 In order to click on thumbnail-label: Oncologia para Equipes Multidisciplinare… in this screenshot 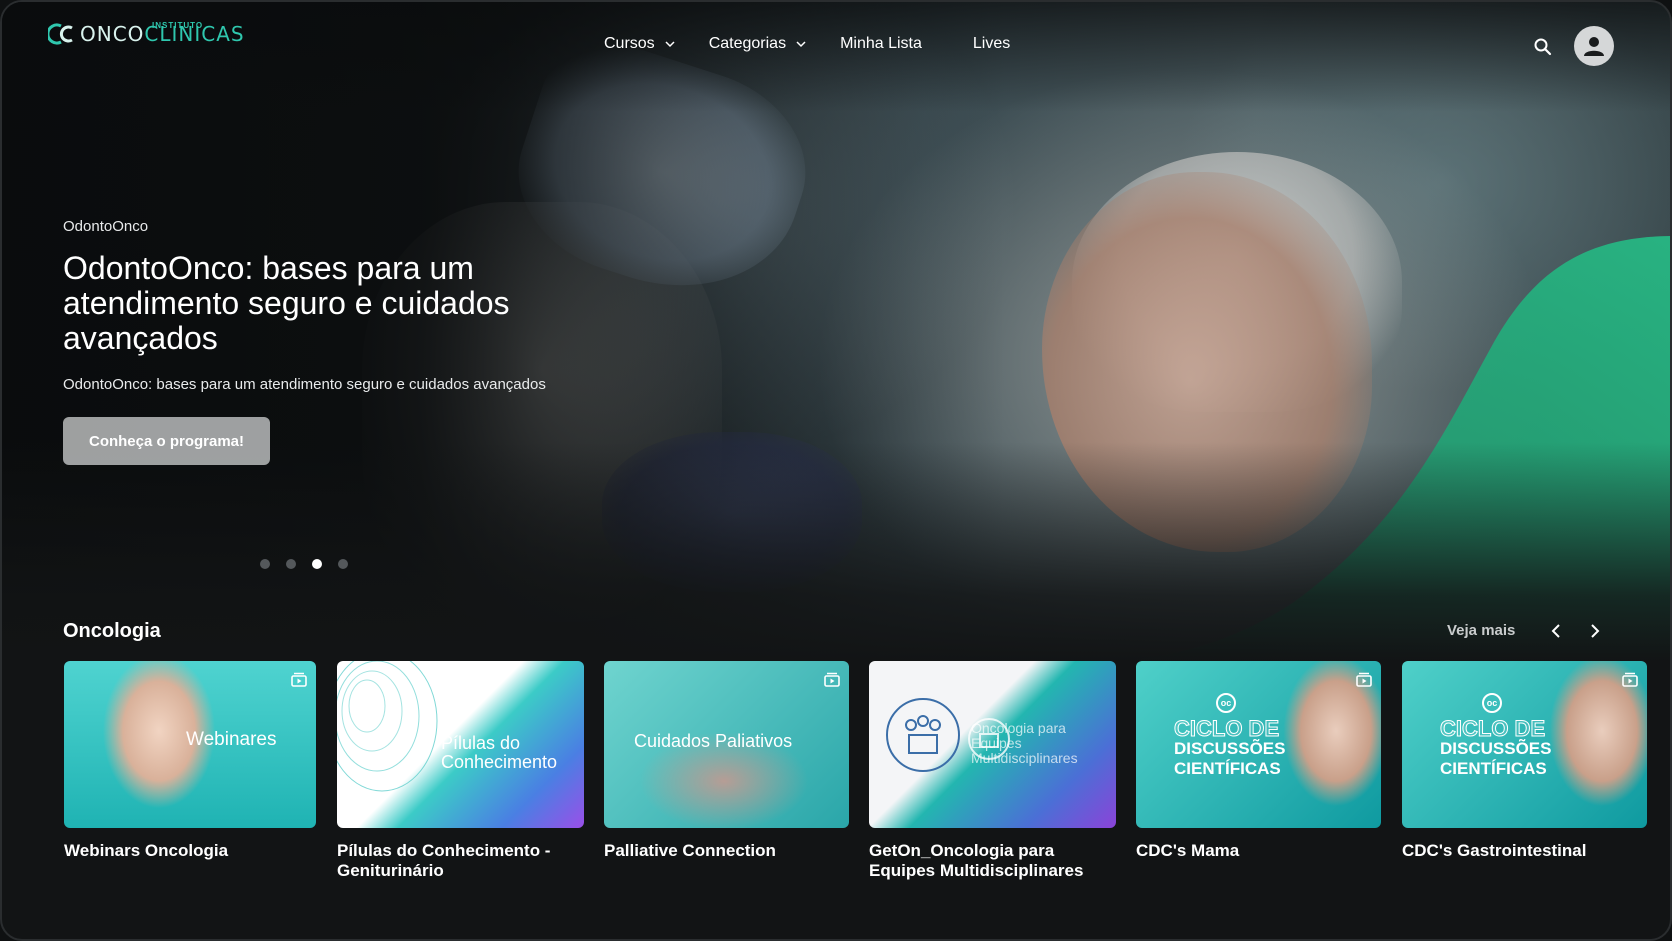, I will do `click(1024, 743)`.